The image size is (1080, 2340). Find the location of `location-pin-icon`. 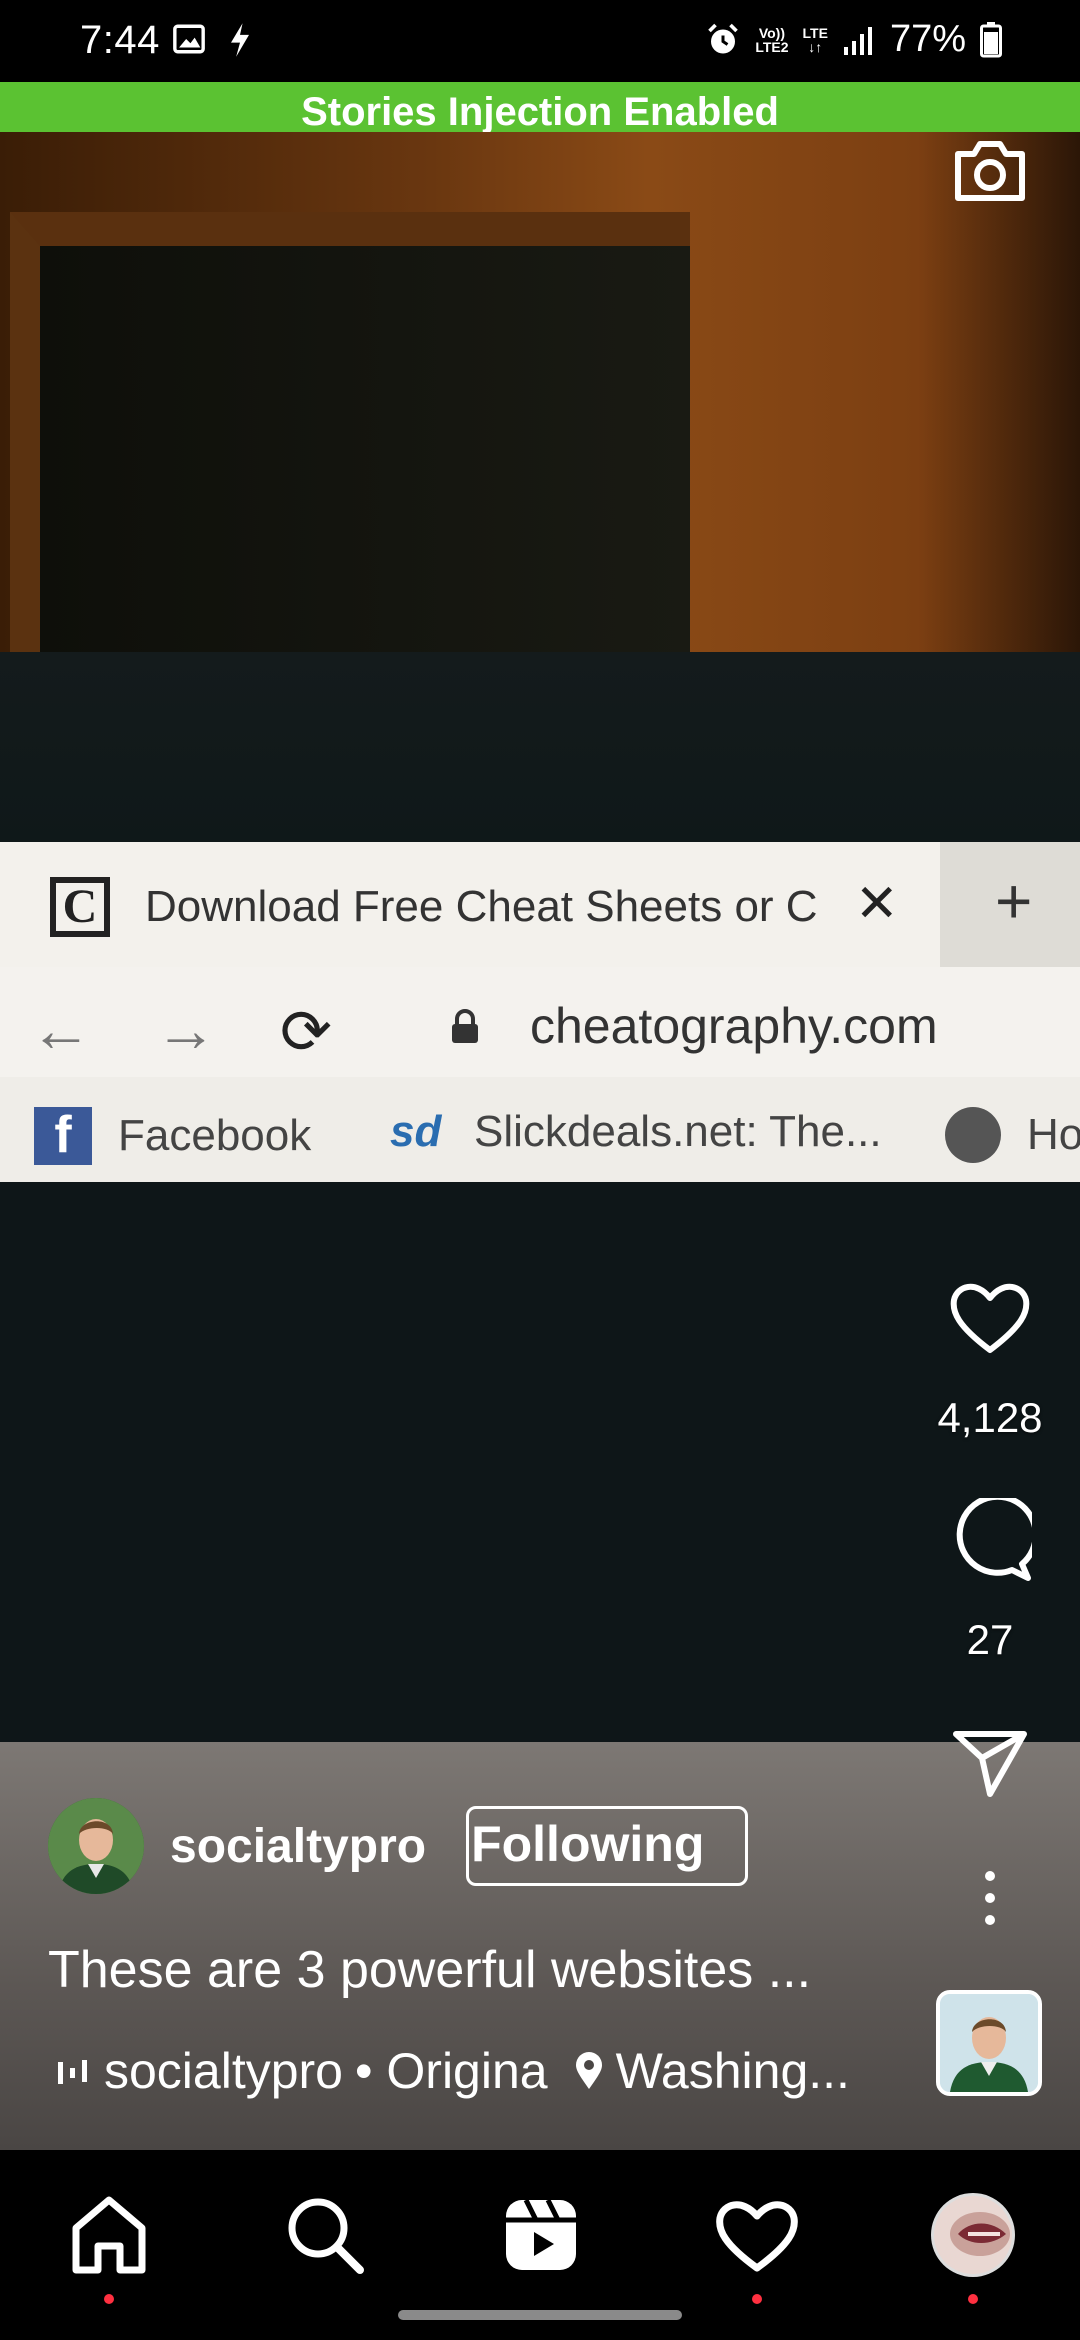

location-pin-icon is located at coordinates (588, 2070).